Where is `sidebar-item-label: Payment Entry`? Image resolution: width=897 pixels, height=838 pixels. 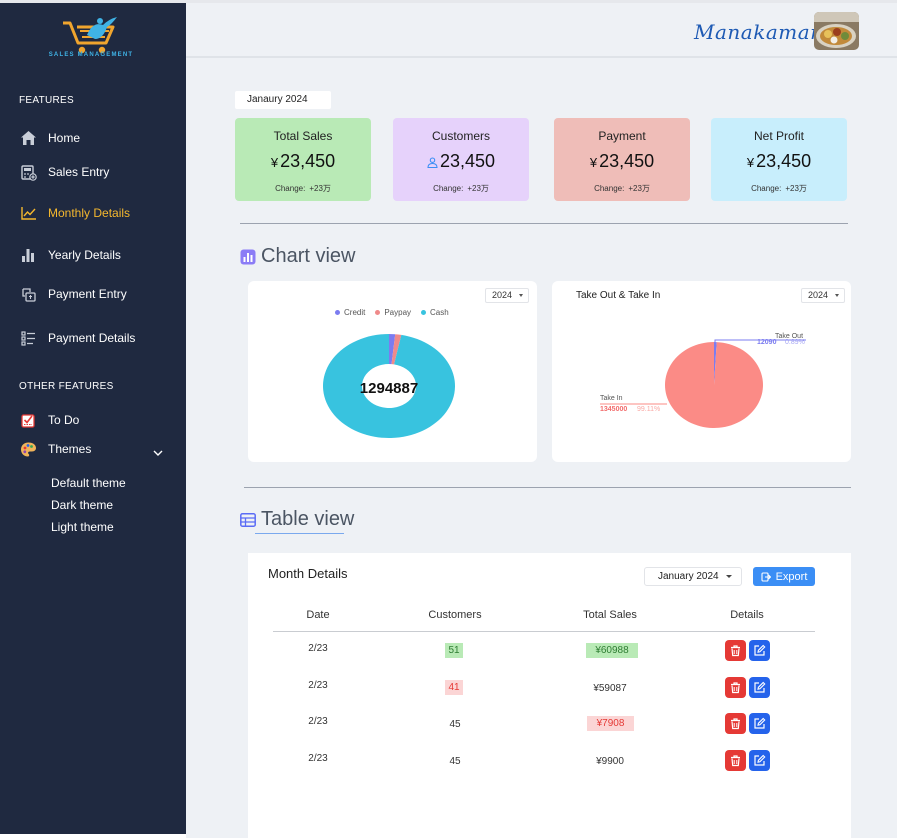
sidebar-item-label: Payment Entry is located at coordinates (87, 294).